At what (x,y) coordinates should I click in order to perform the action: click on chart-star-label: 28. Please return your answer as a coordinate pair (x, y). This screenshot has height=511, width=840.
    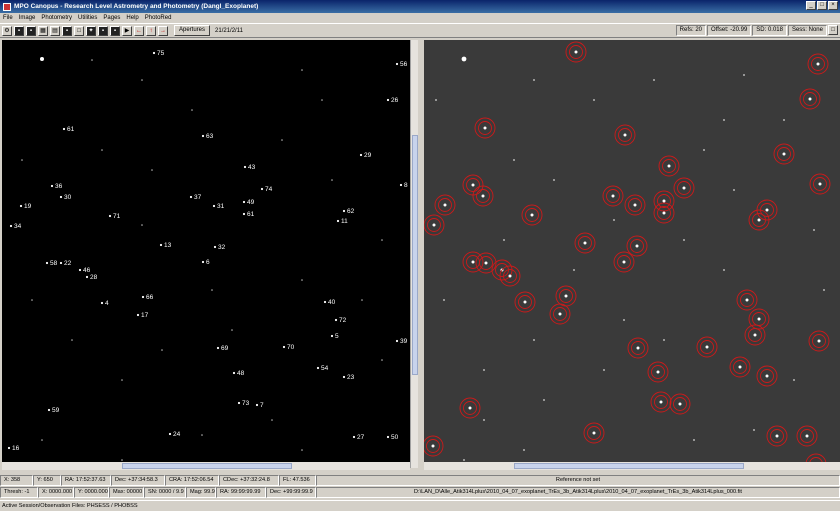
    Looking at the image, I should click on (94, 277).